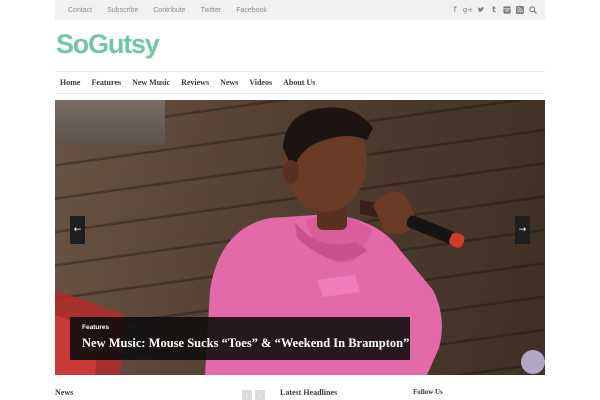 The height and width of the screenshot is (400, 600). What do you see at coordinates (95, 327) in the screenshot?
I see `slide-category: Features` at bounding box center [95, 327].